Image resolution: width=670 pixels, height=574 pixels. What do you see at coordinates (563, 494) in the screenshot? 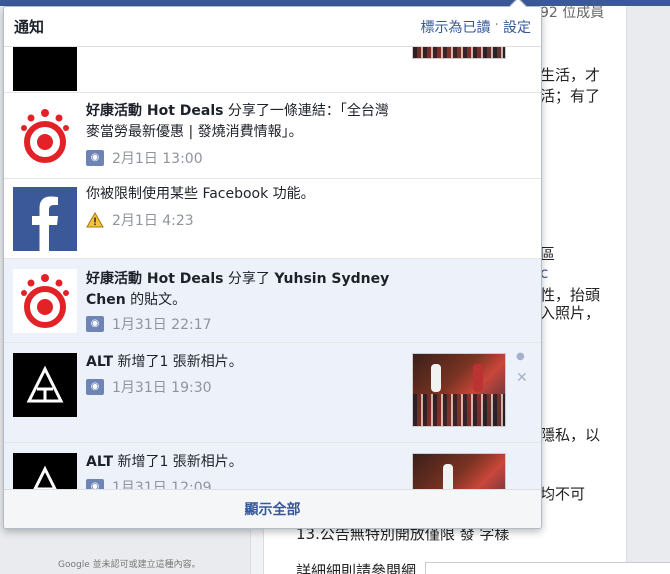
I see `post-text-fragment-8: 均不可` at bounding box center [563, 494].